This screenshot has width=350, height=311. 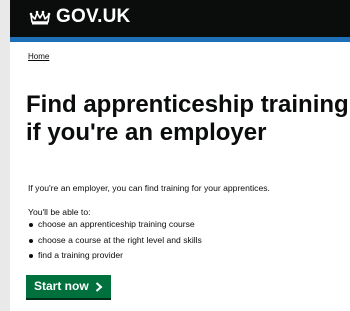 I want to click on govuk-header: GOV.UK, so click(x=180, y=18).